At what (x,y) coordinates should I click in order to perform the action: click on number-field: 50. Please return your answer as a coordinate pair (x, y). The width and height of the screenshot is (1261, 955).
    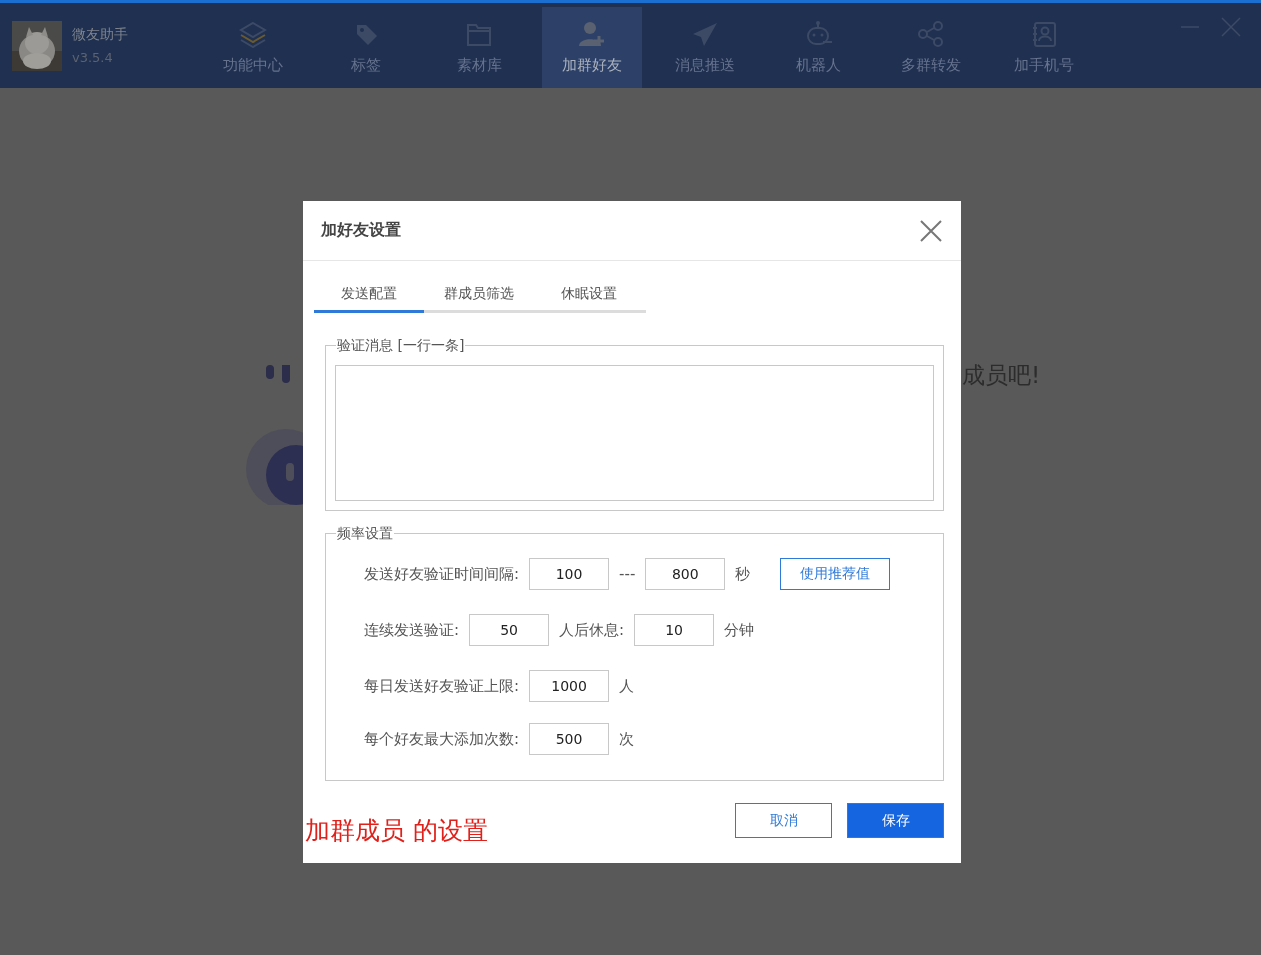
    Looking at the image, I should click on (509, 630).